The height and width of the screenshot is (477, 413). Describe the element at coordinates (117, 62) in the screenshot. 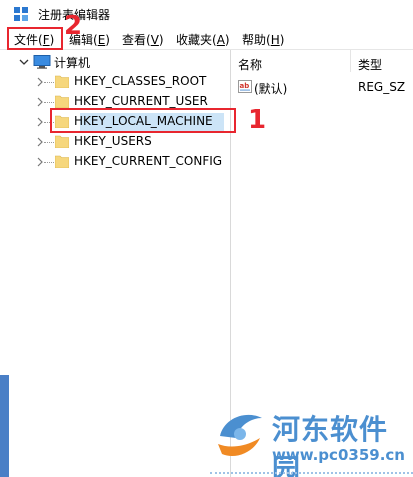

I see `tree-root: 计算机` at that location.